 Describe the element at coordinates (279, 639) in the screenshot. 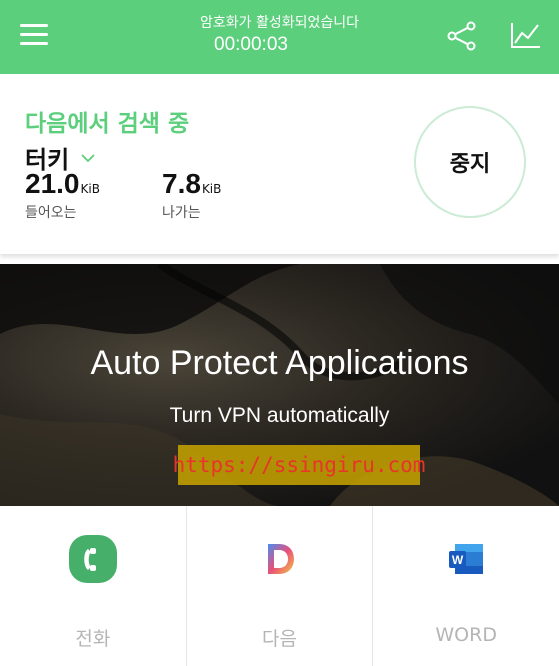

I see `app-label-daum: 다음` at that location.